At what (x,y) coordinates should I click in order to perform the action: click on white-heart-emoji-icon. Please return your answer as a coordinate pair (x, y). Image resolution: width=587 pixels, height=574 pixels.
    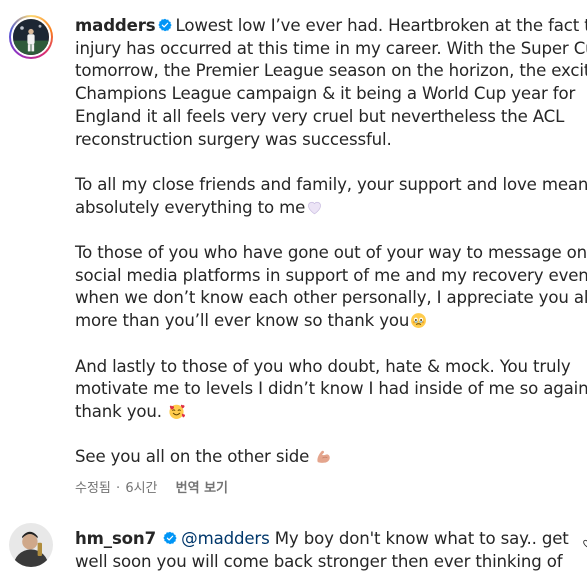
    Looking at the image, I should click on (315, 207).